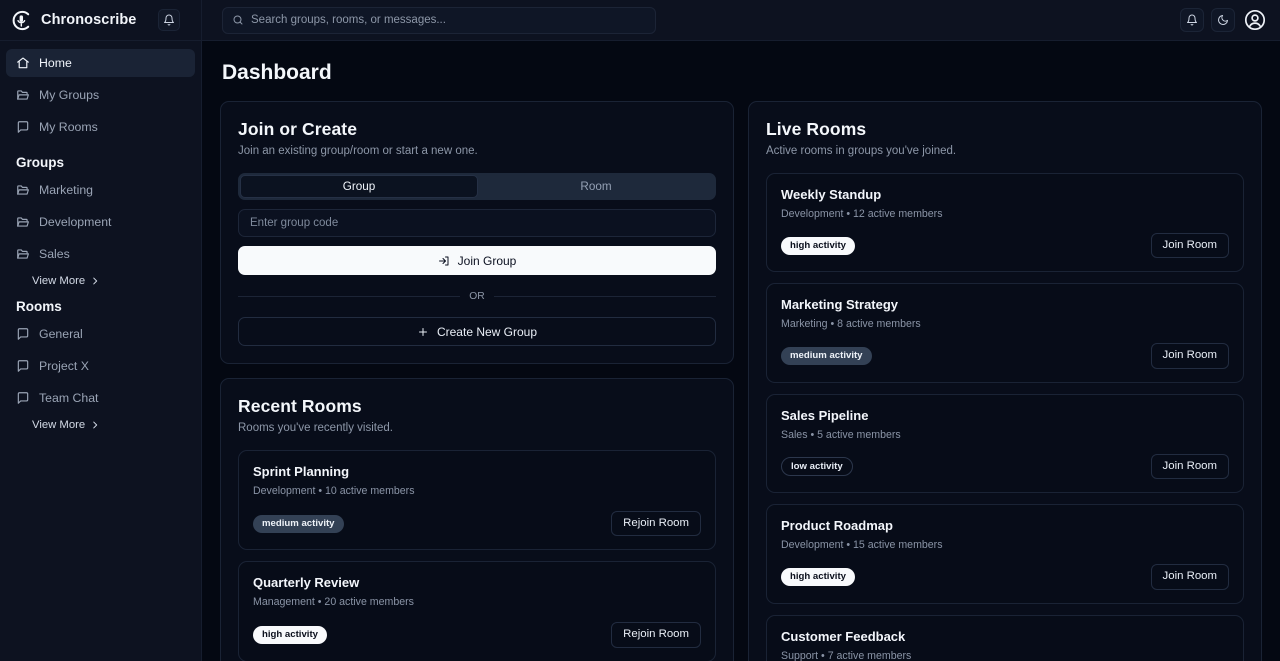 This screenshot has width=1280, height=661. I want to click on live-rooms-subtitle: Active rooms in groups you've joined., so click(861, 151).